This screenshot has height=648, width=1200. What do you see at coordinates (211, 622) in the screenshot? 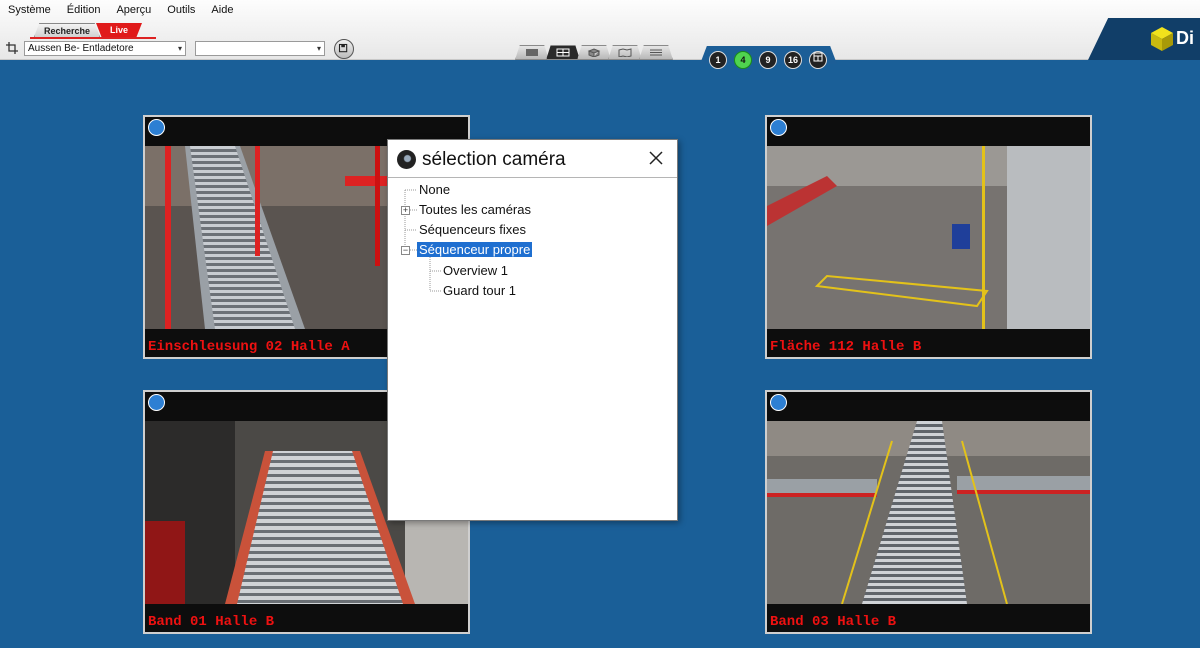
I see `camera-caption: Band 01 Halle B` at bounding box center [211, 622].